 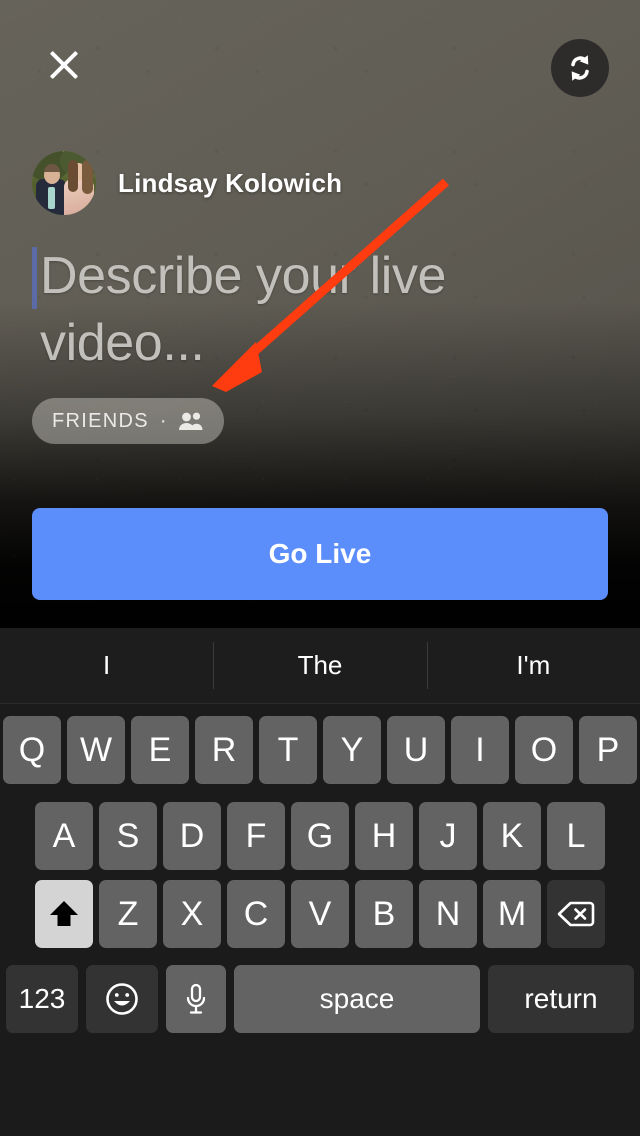 I want to click on shift-arrow-icon, so click(x=64, y=913).